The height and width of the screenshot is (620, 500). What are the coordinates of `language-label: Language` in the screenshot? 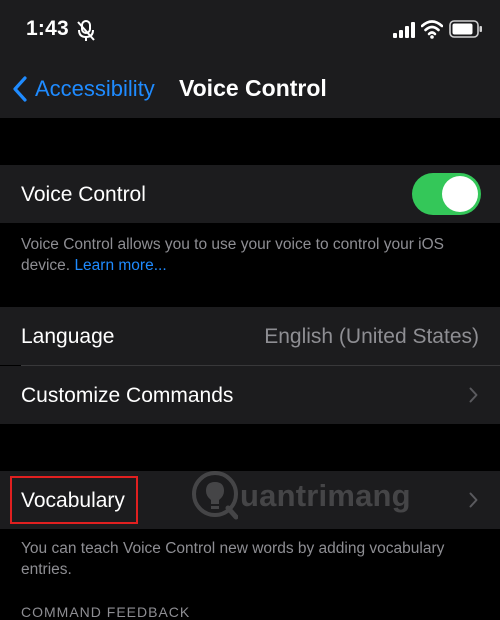 It's located at (68, 336).